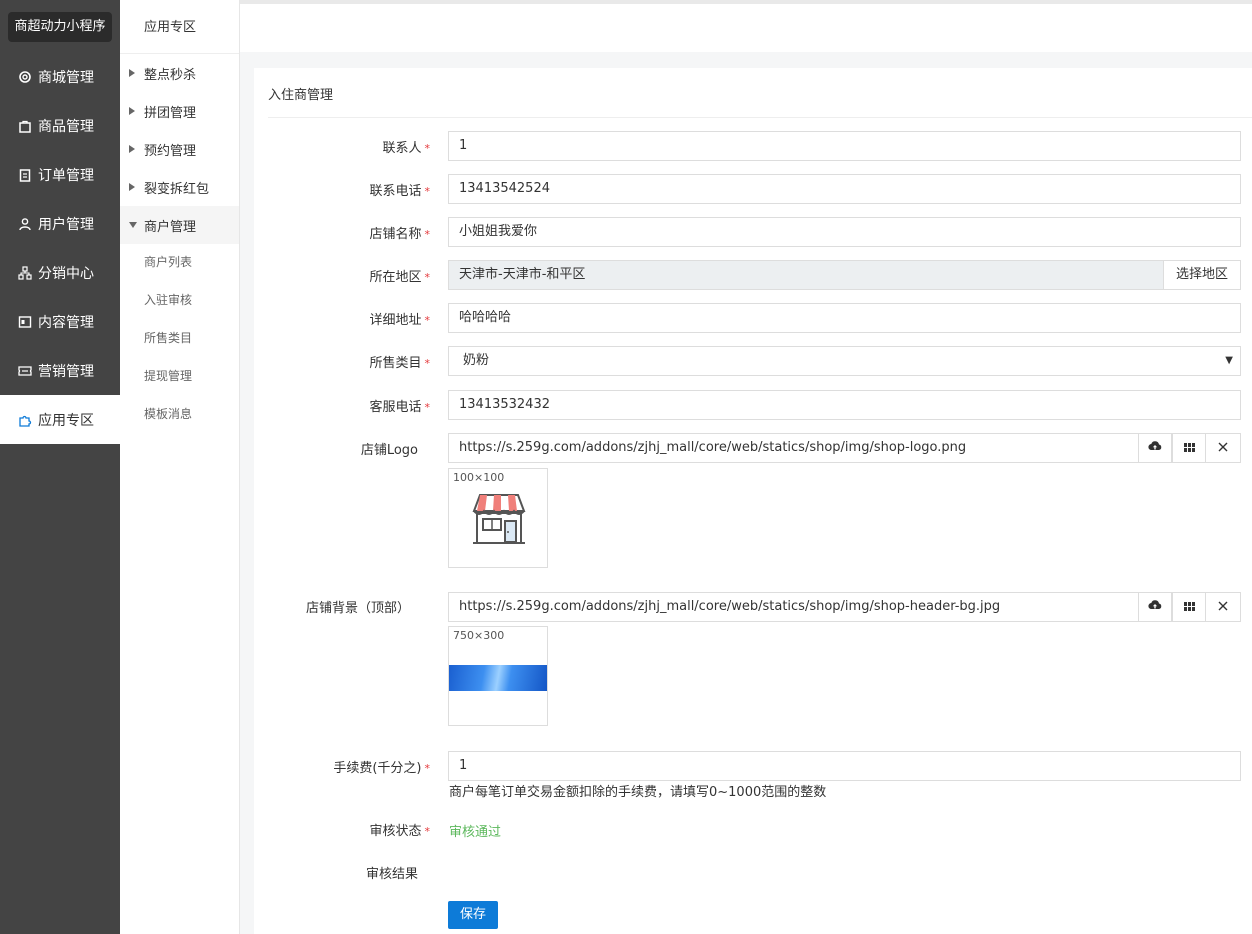 The width and height of the screenshot is (1252, 934). Describe the element at coordinates (1229, 360) in the screenshot. I see `dropdown-arrow-icon: ▼` at that location.